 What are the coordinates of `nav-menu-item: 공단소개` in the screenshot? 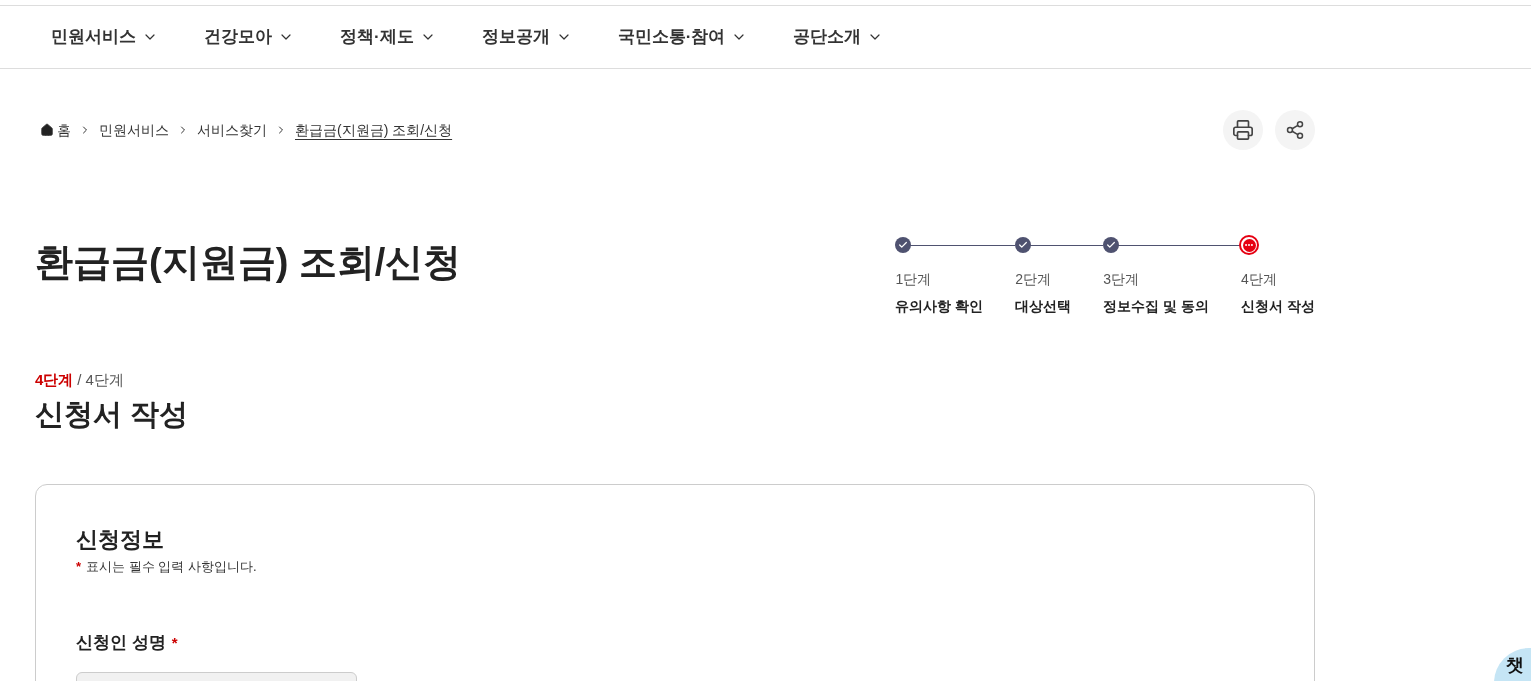 It's located at (838, 37).